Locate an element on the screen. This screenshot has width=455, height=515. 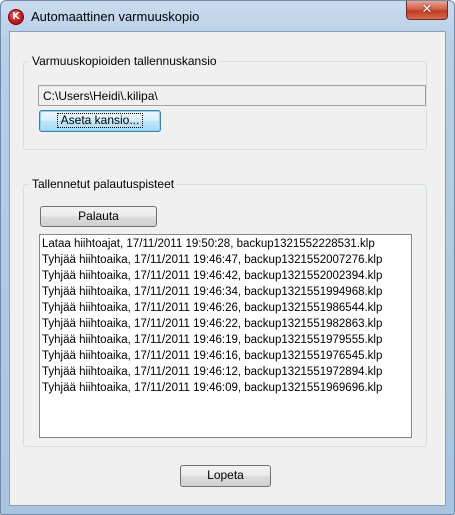
quit-button: Lopeta is located at coordinates (225, 476).